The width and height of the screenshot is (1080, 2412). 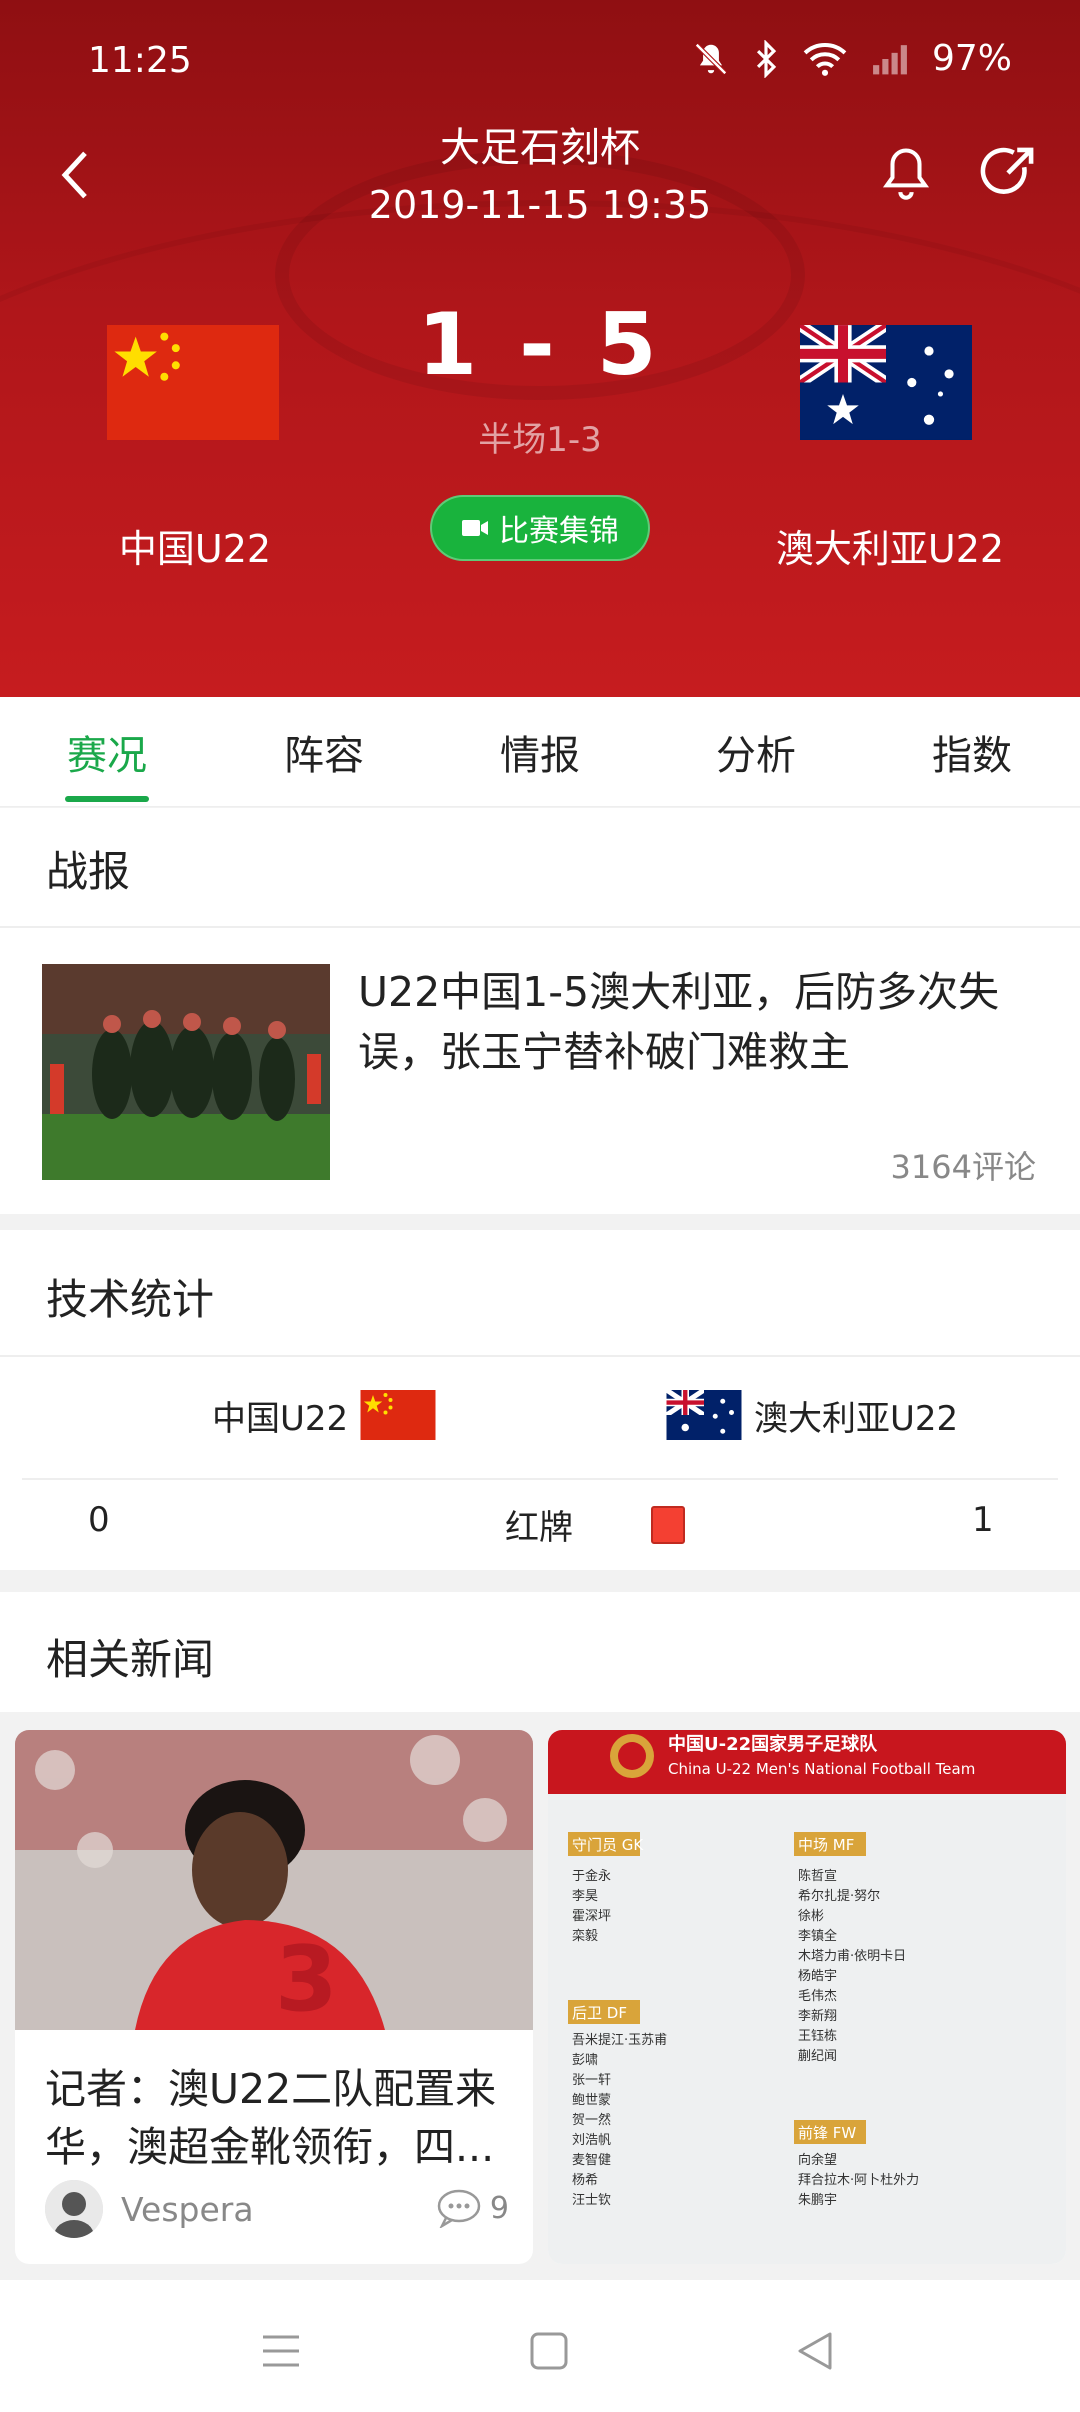 I want to click on stats-home-name: 中国U22, so click(x=280, y=1418).